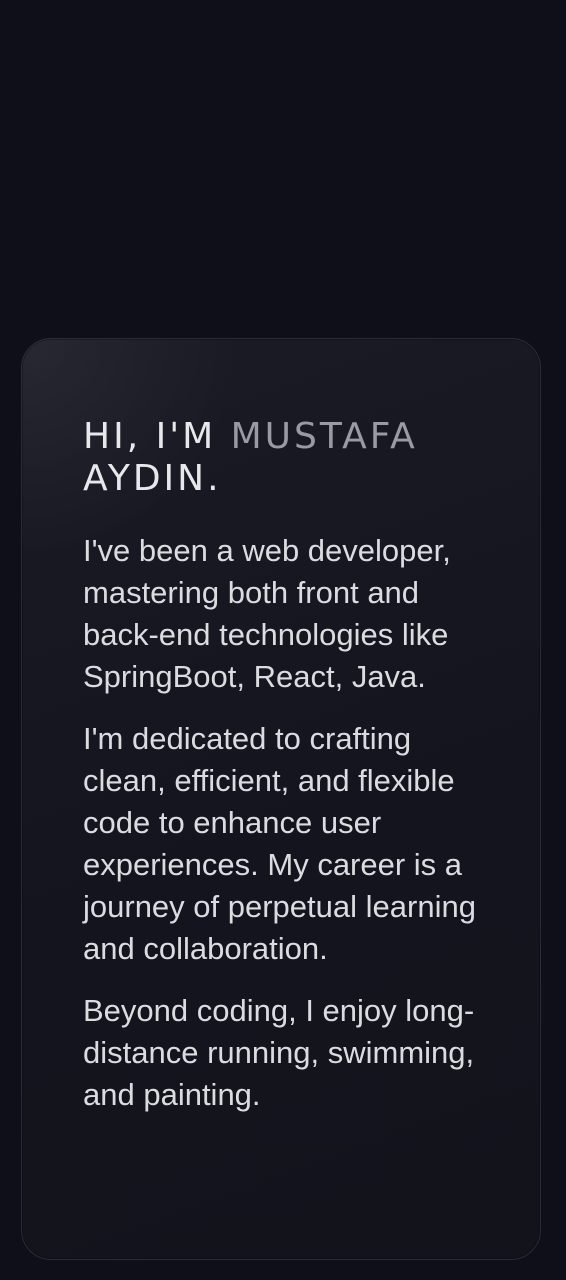  What do you see at coordinates (324, 436) in the screenshot?
I see `heading-first-name: MUSTAFA` at bounding box center [324, 436].